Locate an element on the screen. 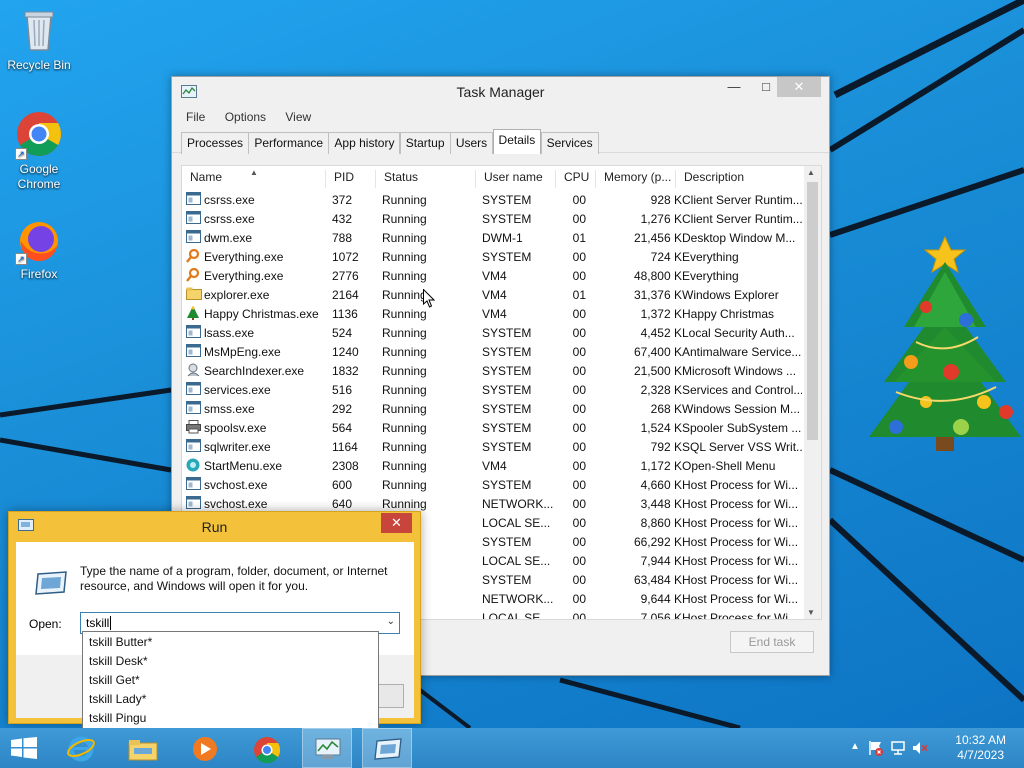  task-manager-icon is located at coordinates (328, 748).